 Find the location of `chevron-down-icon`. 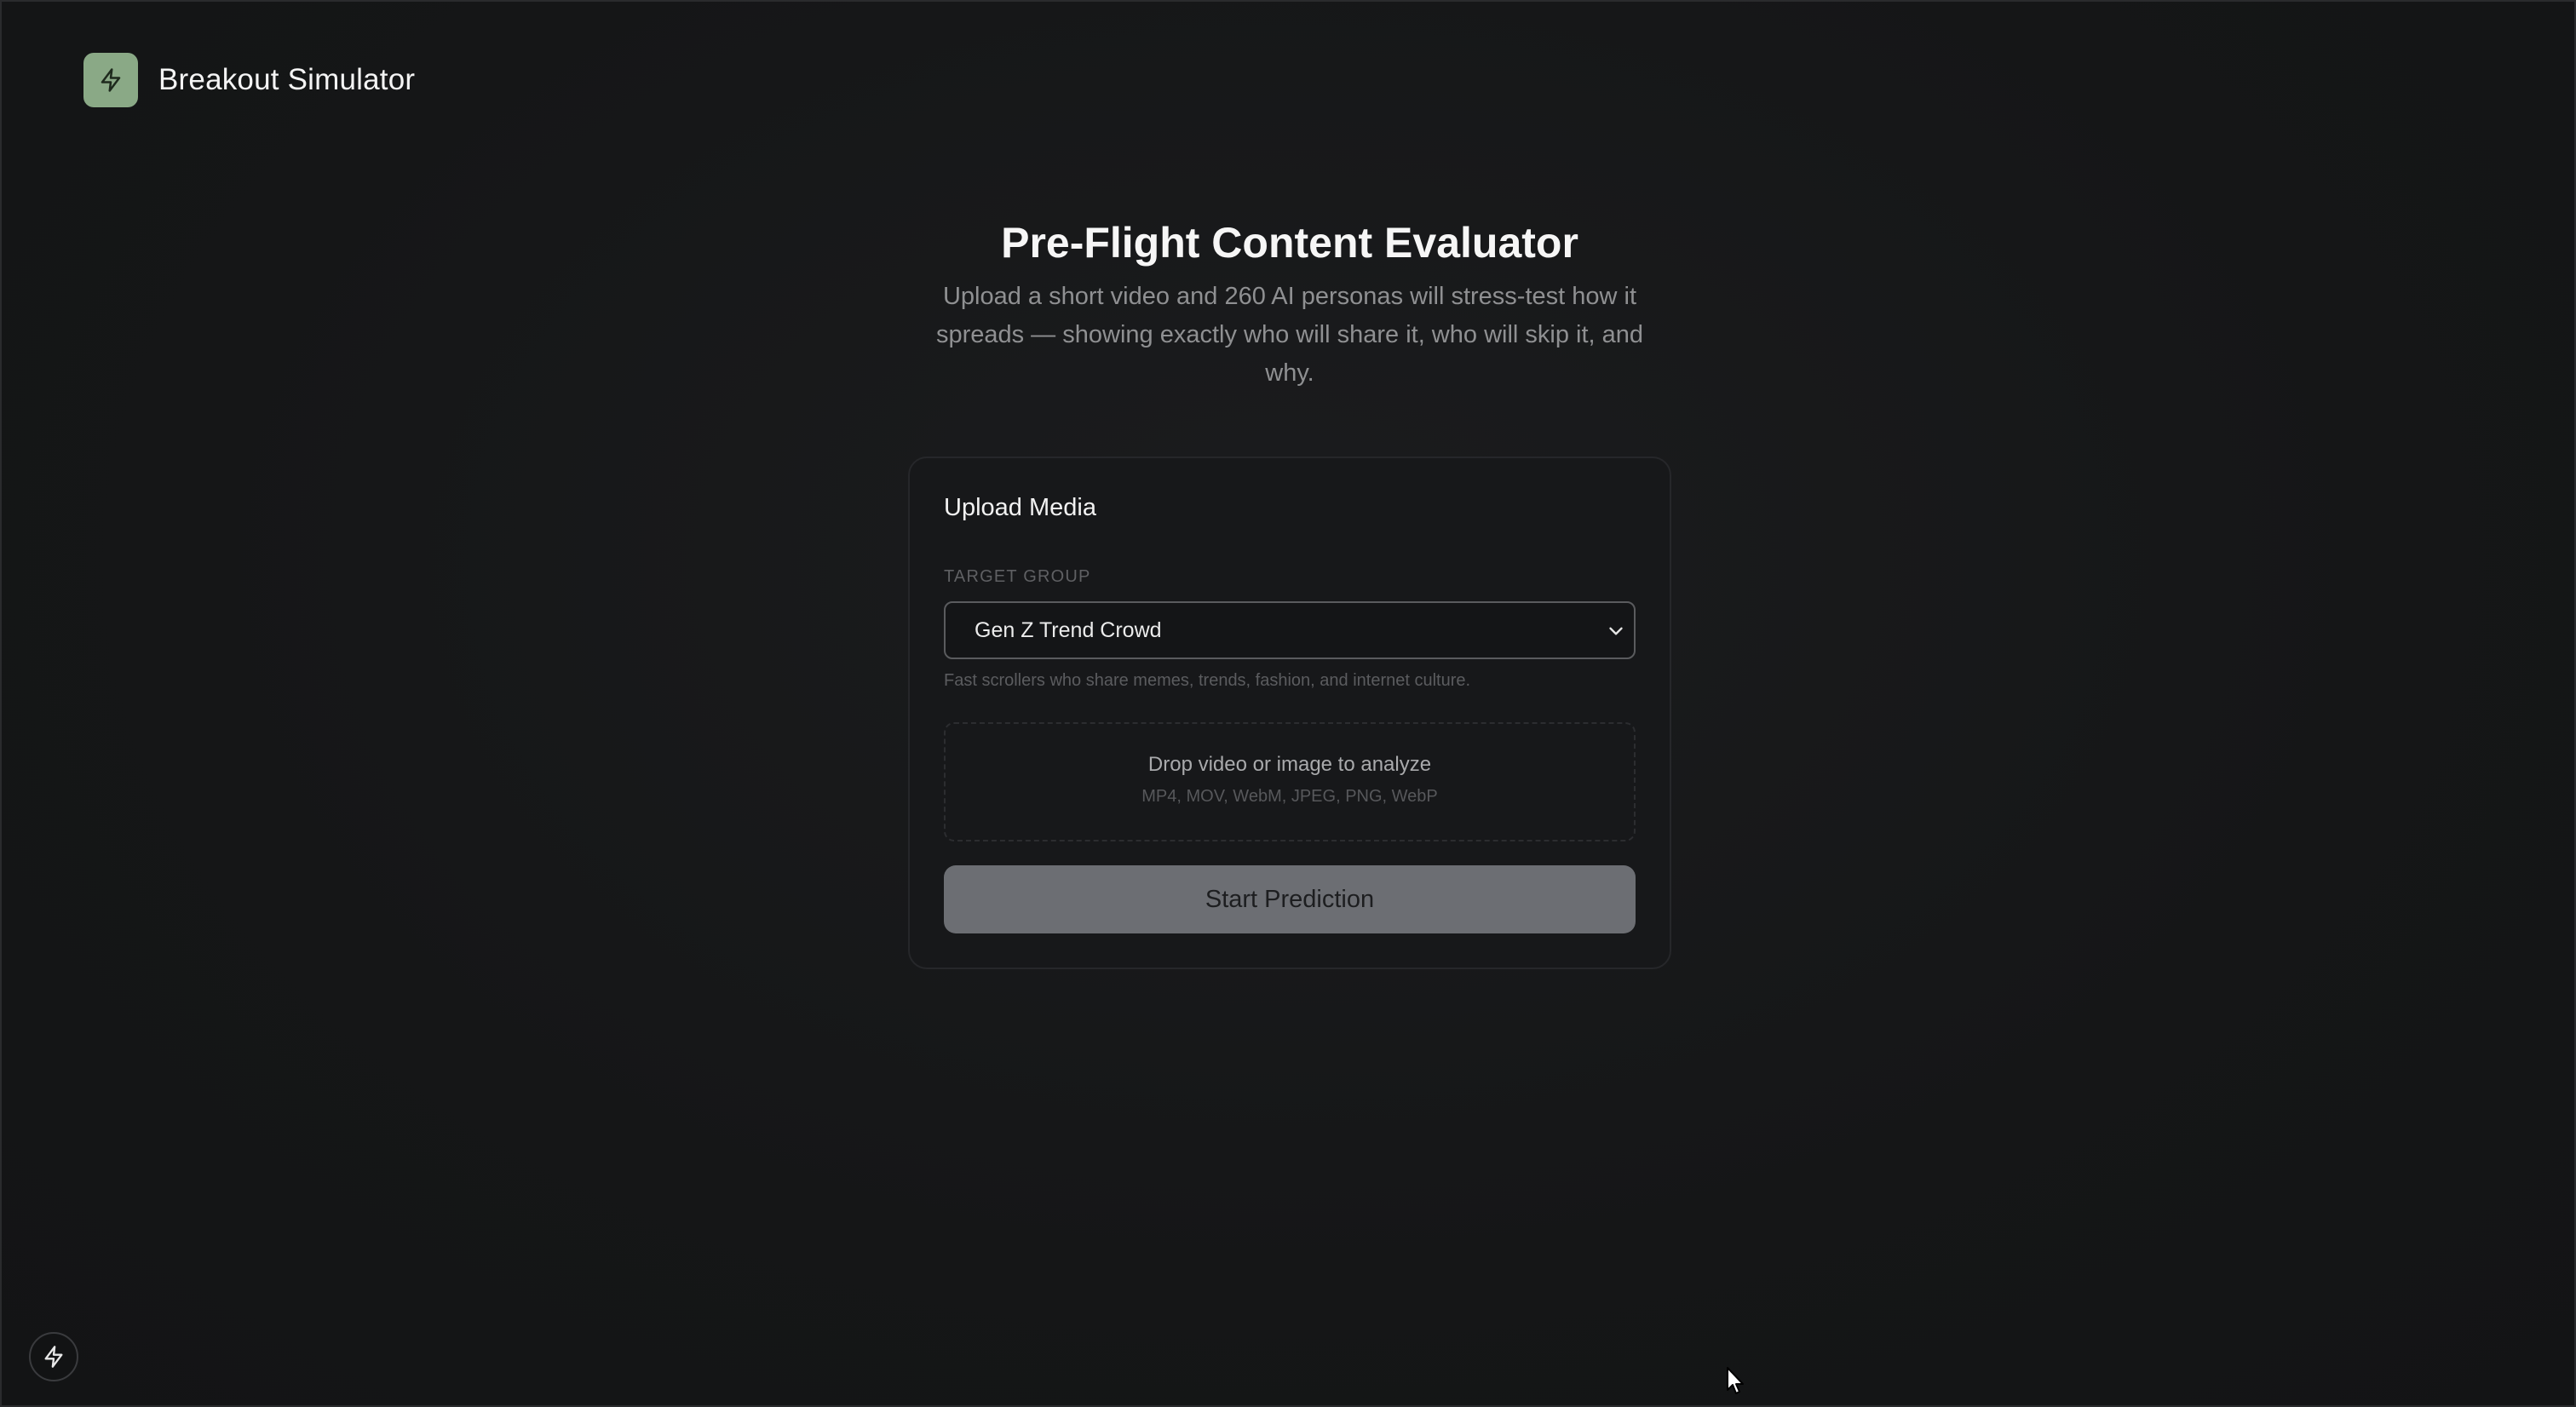

chevron-down-icon is located at coordinates (1616, 631).